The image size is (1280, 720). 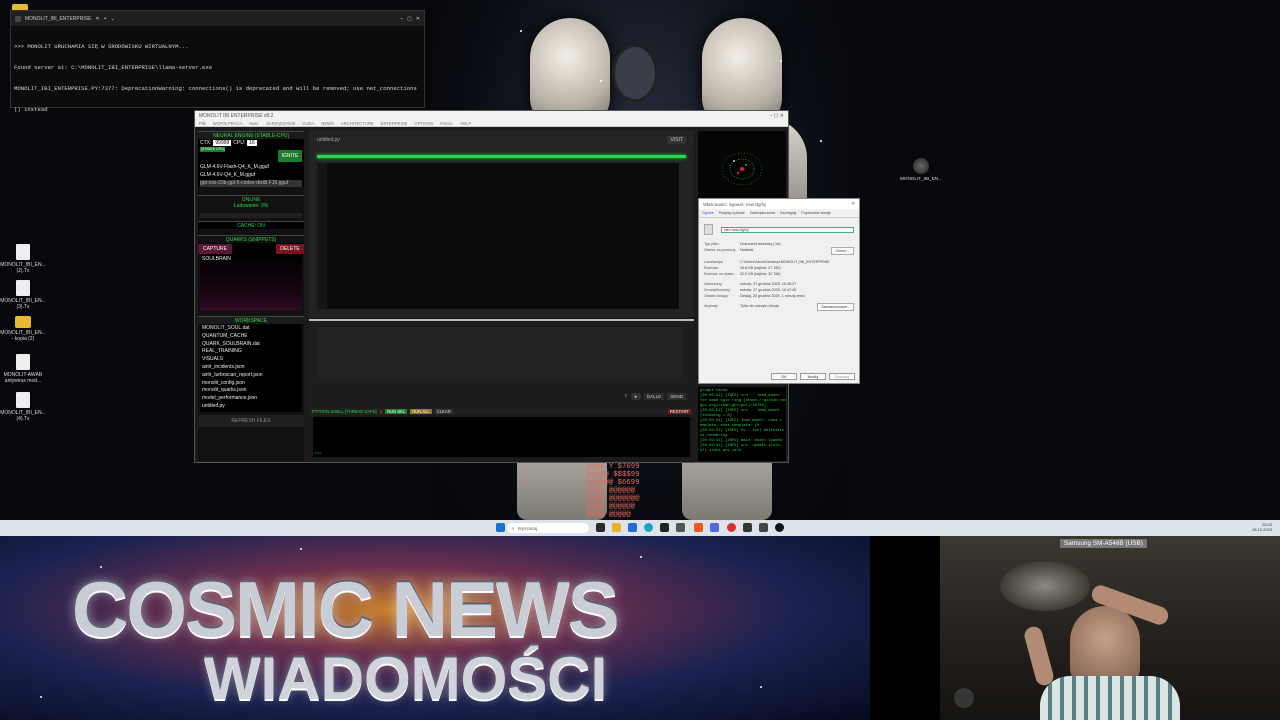 I want to click on desktop-icon-file-2: MONOLIT_IBI_EN... (3).Tx, so click(x=23, y=295).